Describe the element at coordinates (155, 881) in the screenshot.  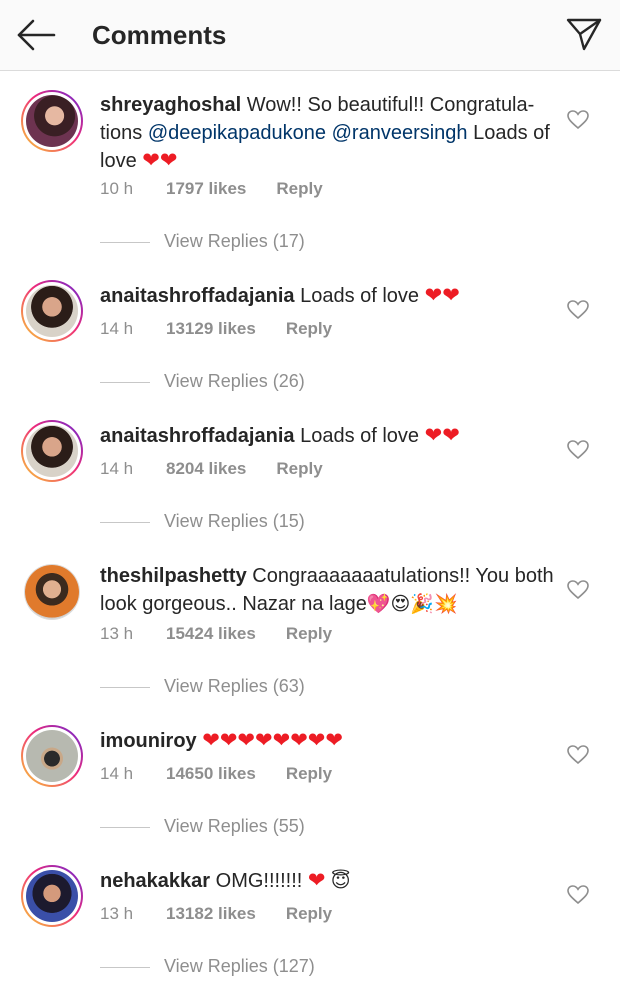
I see `comment-username: nehakakkar` at that location.